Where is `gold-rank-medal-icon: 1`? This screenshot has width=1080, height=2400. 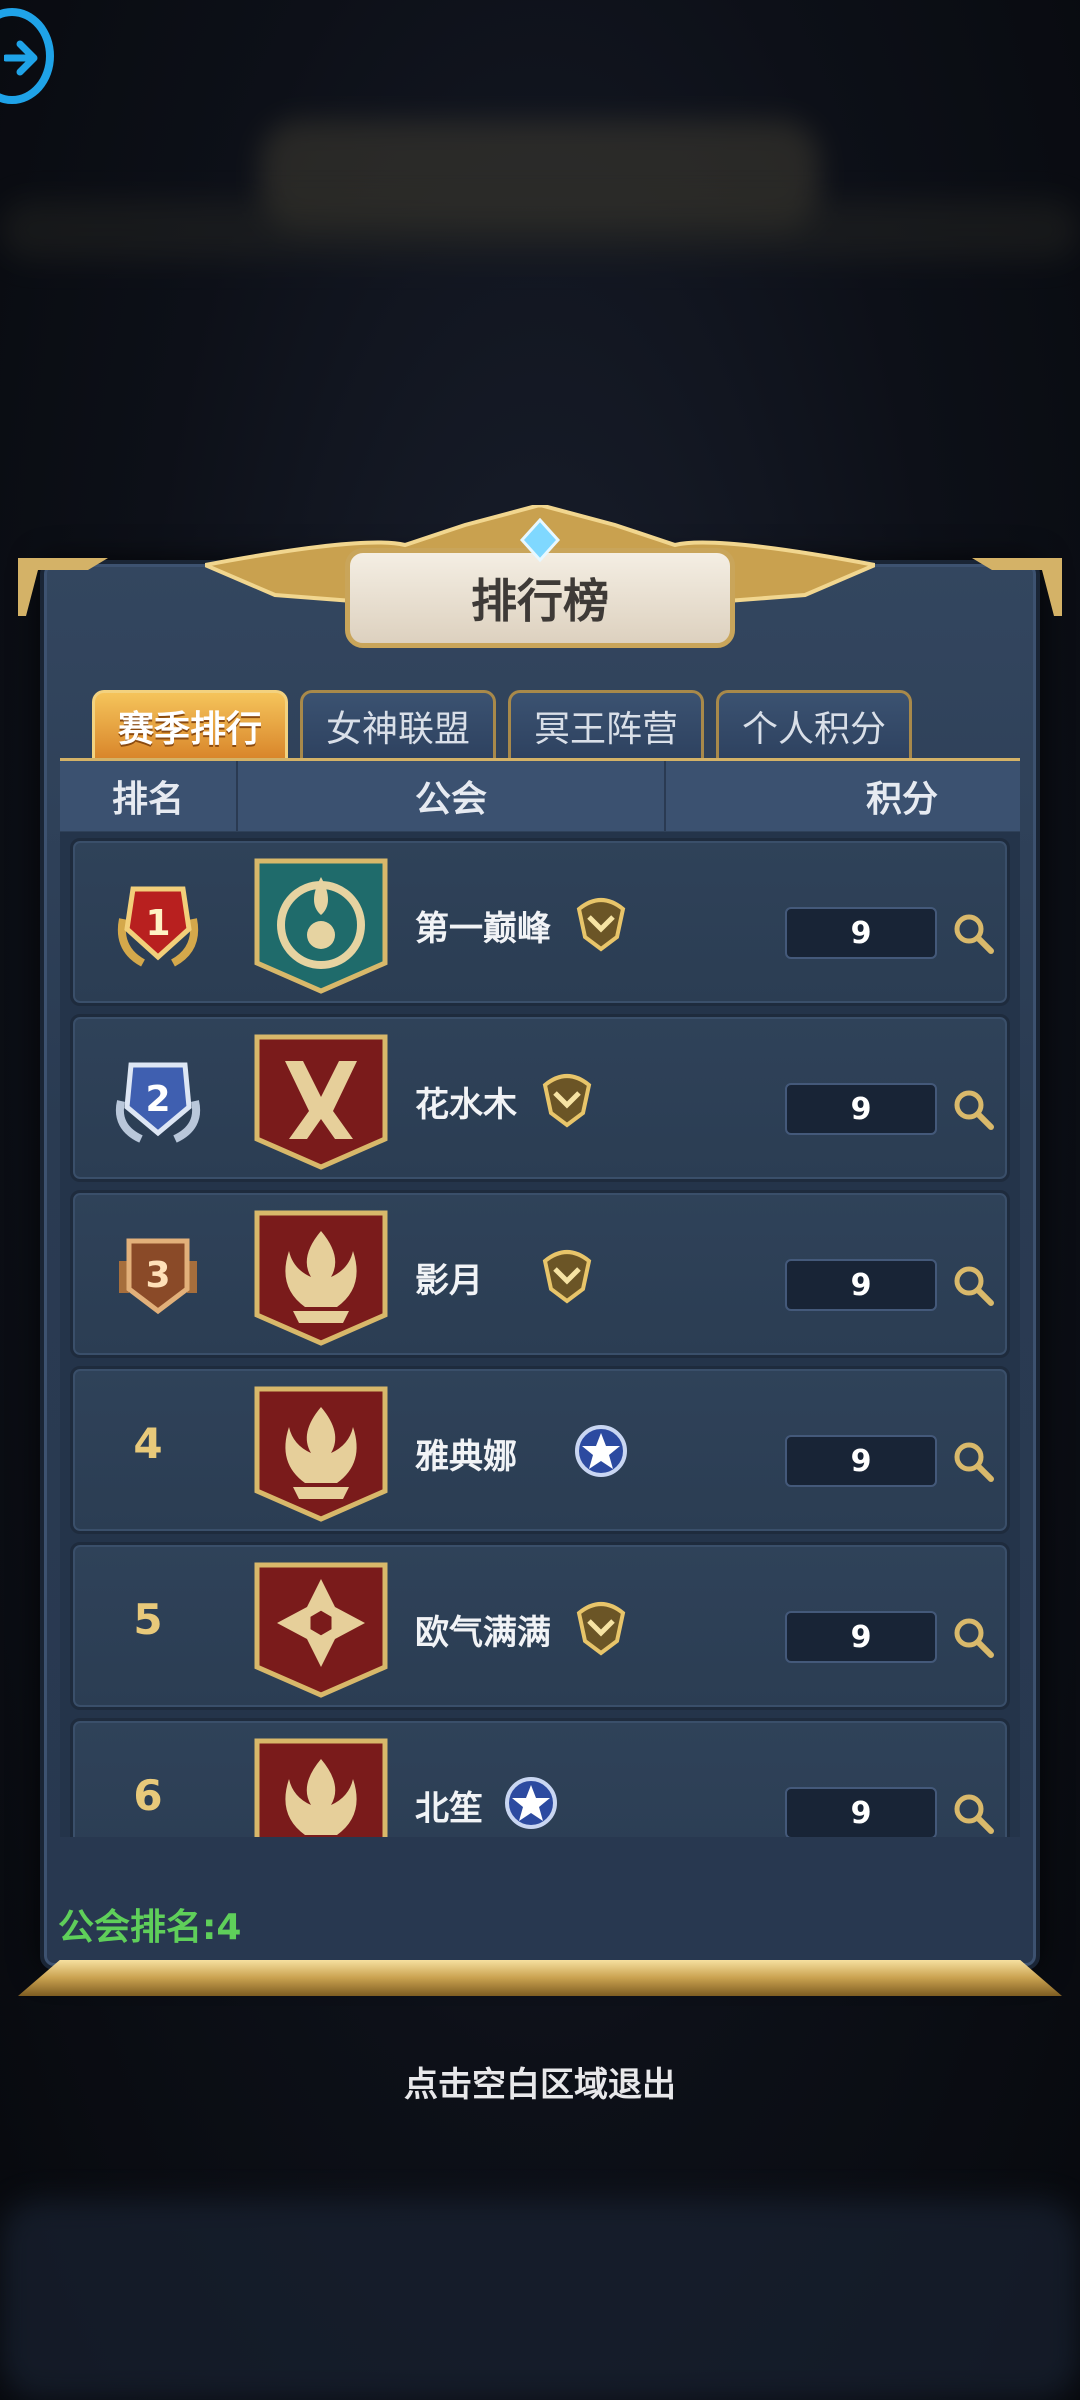 gold-rank-medal-icon: 1 is located at coordinates (158, 926).